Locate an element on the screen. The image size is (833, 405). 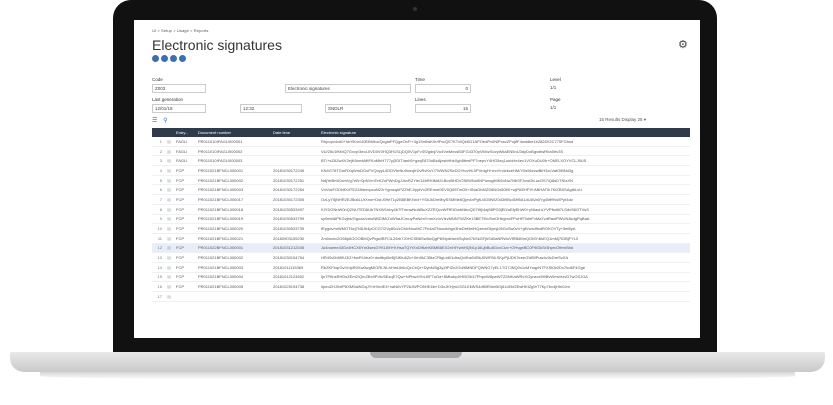
table-row: 17 ▤ is located at coordinates (421, 296).